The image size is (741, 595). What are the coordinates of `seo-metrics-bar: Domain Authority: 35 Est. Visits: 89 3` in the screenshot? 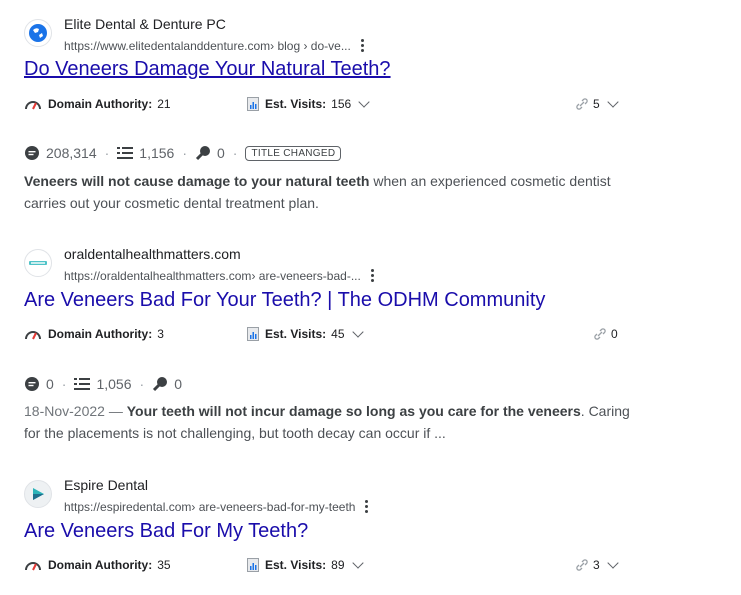 It's located at (374, 567).